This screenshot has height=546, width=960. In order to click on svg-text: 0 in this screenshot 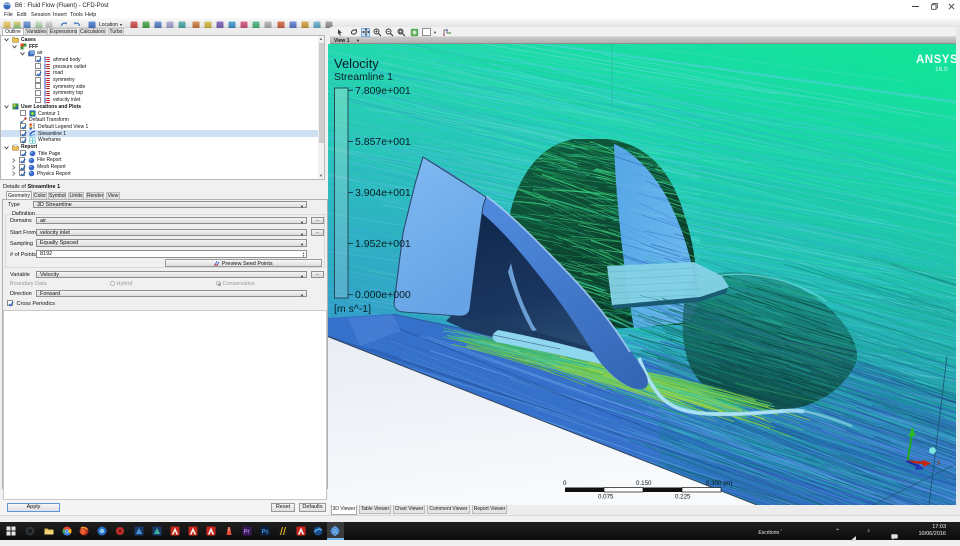, I will do `click(565, 483)`.